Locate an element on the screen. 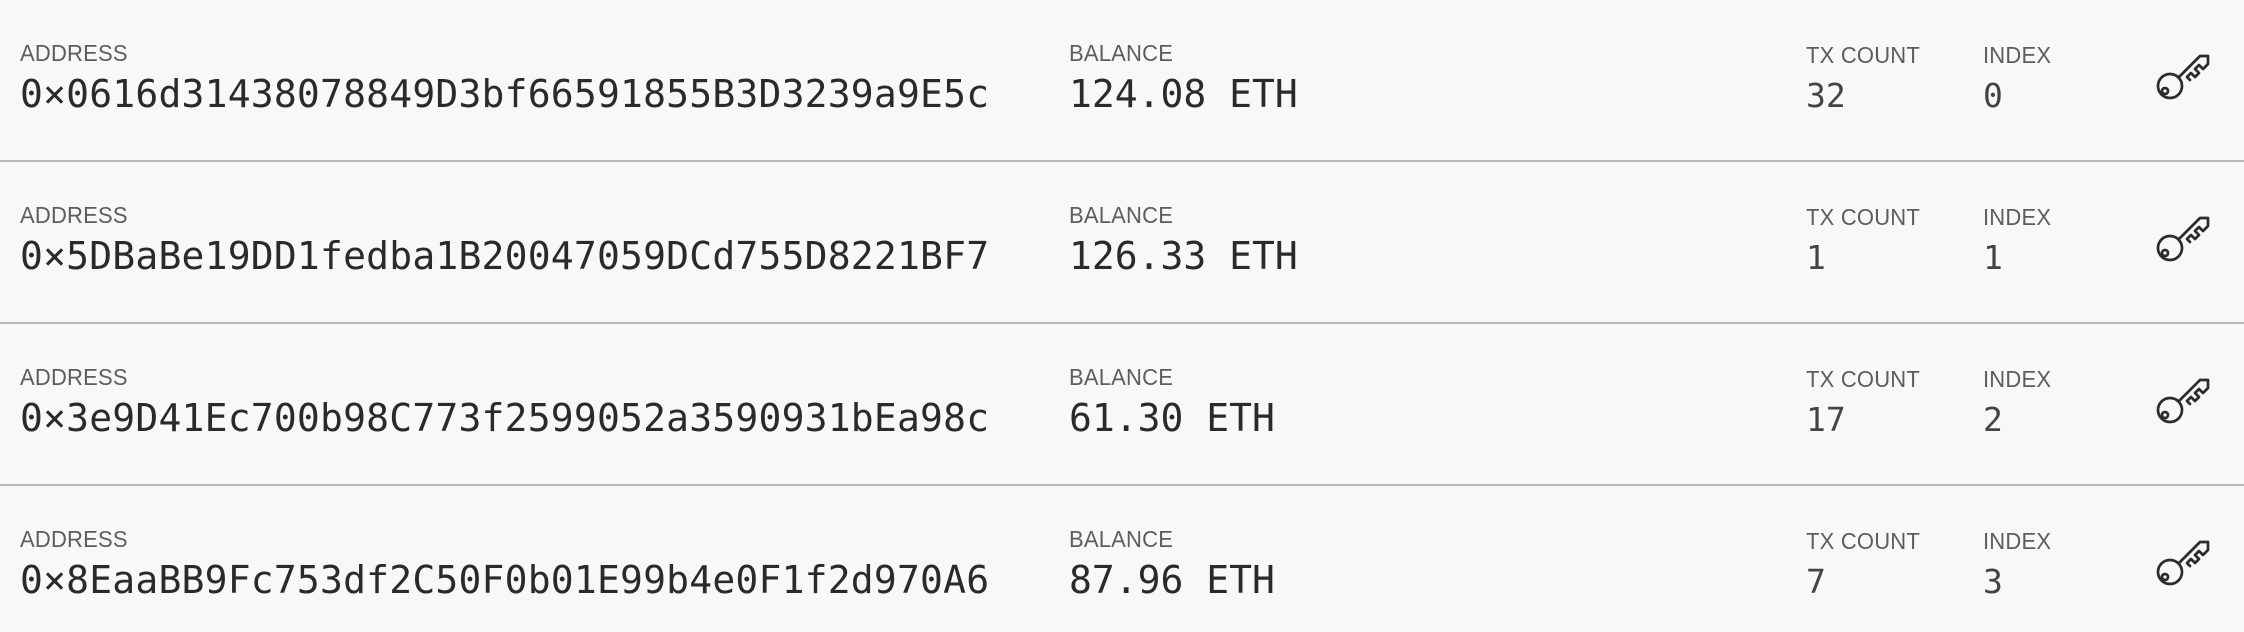 The width and height of the screenshot is (2244, 632). balance-value: 87.96 ETH is located at coordinates (1172, 580).